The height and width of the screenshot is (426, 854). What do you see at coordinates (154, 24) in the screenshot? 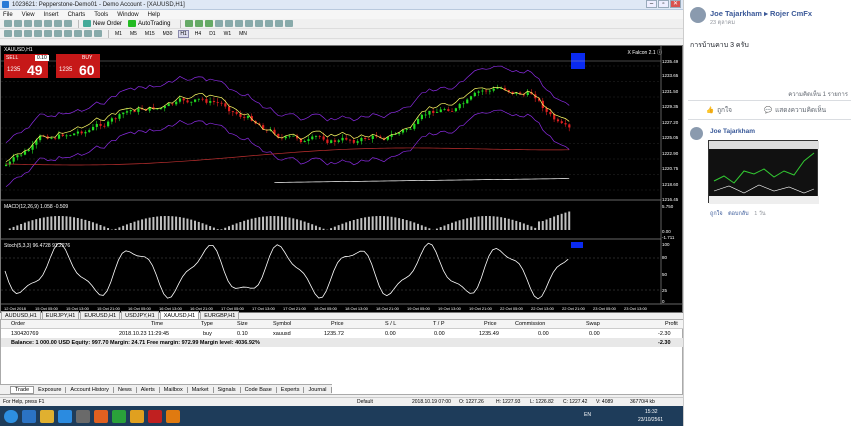
I see `autotrading-button: AutoTrading` at bounding box center [154, 24].